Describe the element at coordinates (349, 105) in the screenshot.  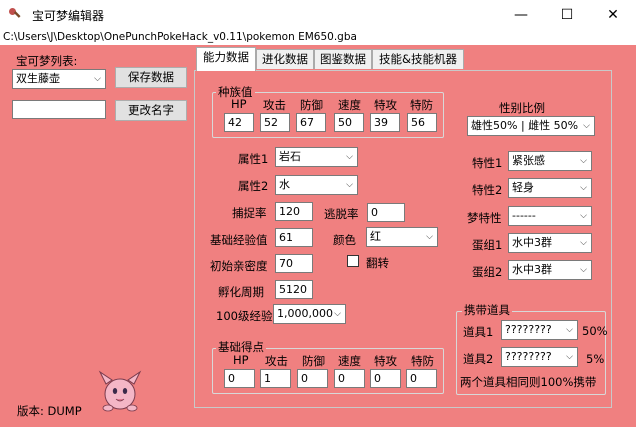
I see `base-stat-header: 速度` at that location.